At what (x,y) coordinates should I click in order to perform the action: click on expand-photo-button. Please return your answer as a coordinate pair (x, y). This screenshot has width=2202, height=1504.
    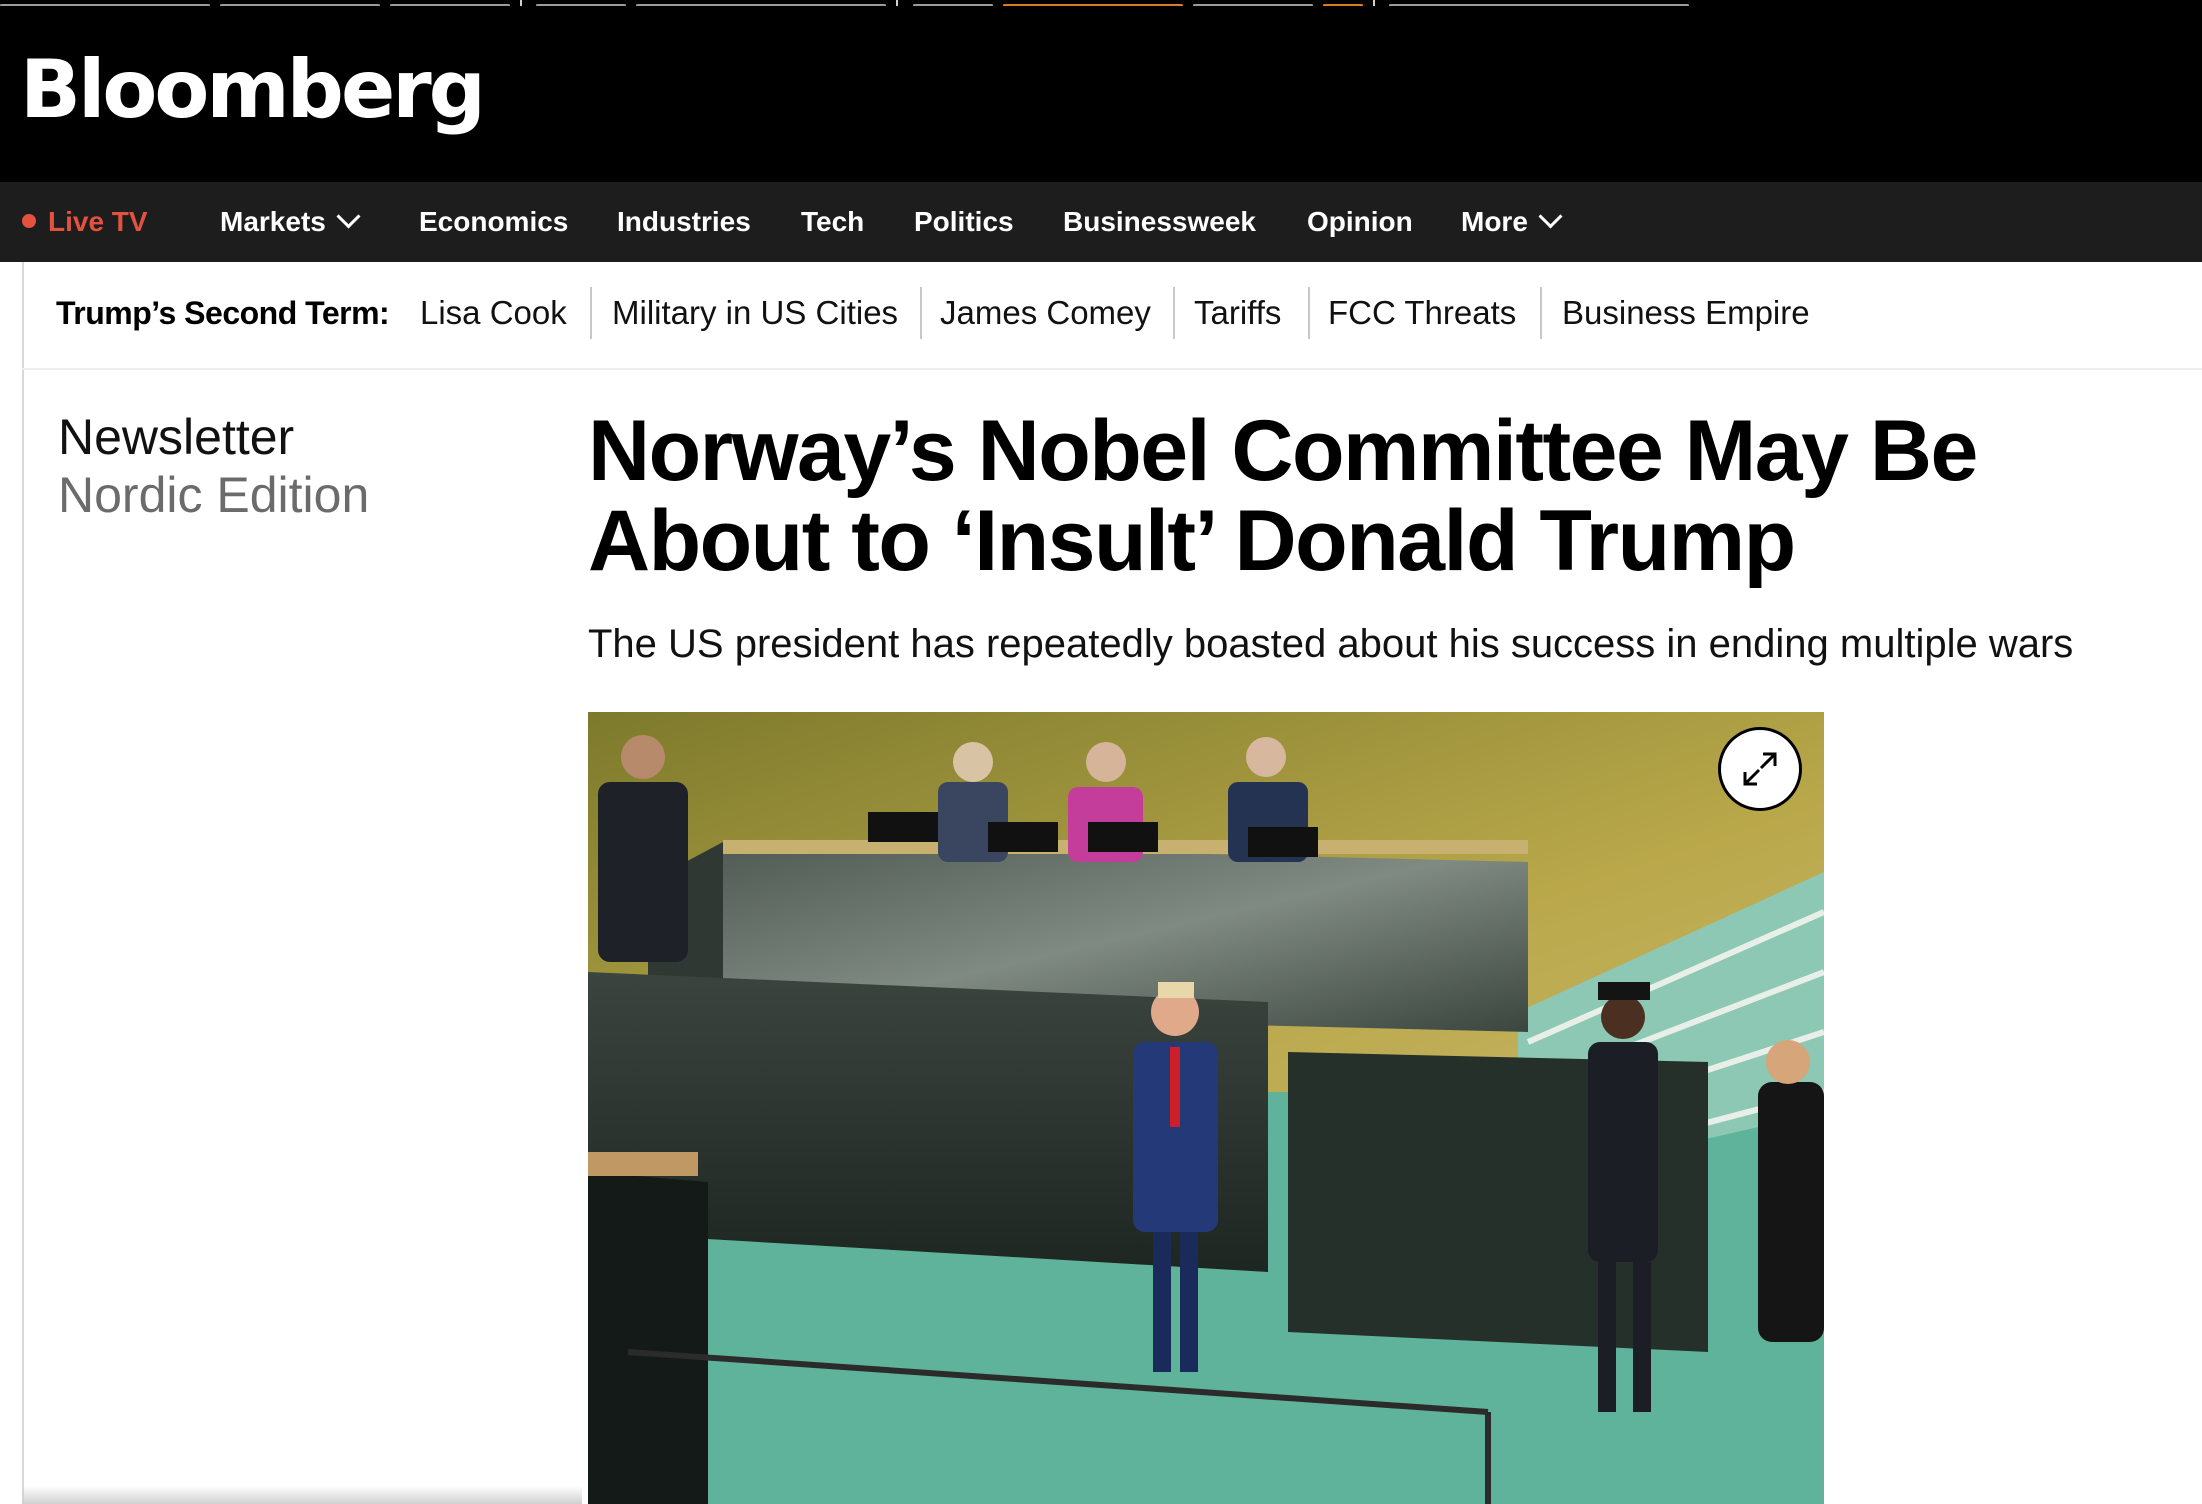
    Looking at the image, I should click on (1760, 769).